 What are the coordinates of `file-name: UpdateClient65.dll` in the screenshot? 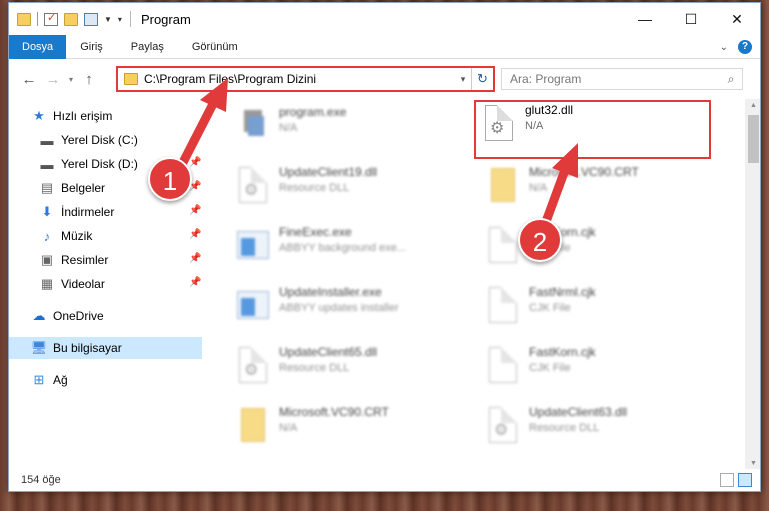 It's located at (328, 352).